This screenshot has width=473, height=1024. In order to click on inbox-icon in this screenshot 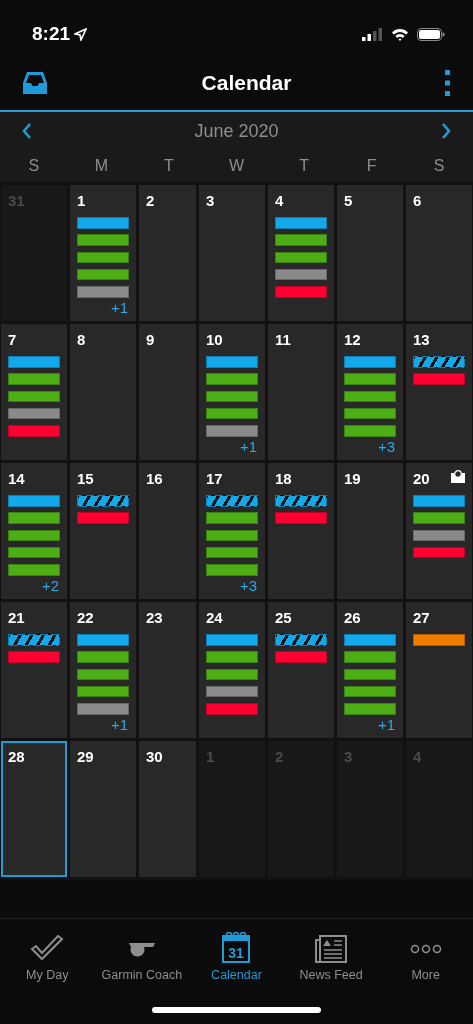, I will do `click(35, 82)`.